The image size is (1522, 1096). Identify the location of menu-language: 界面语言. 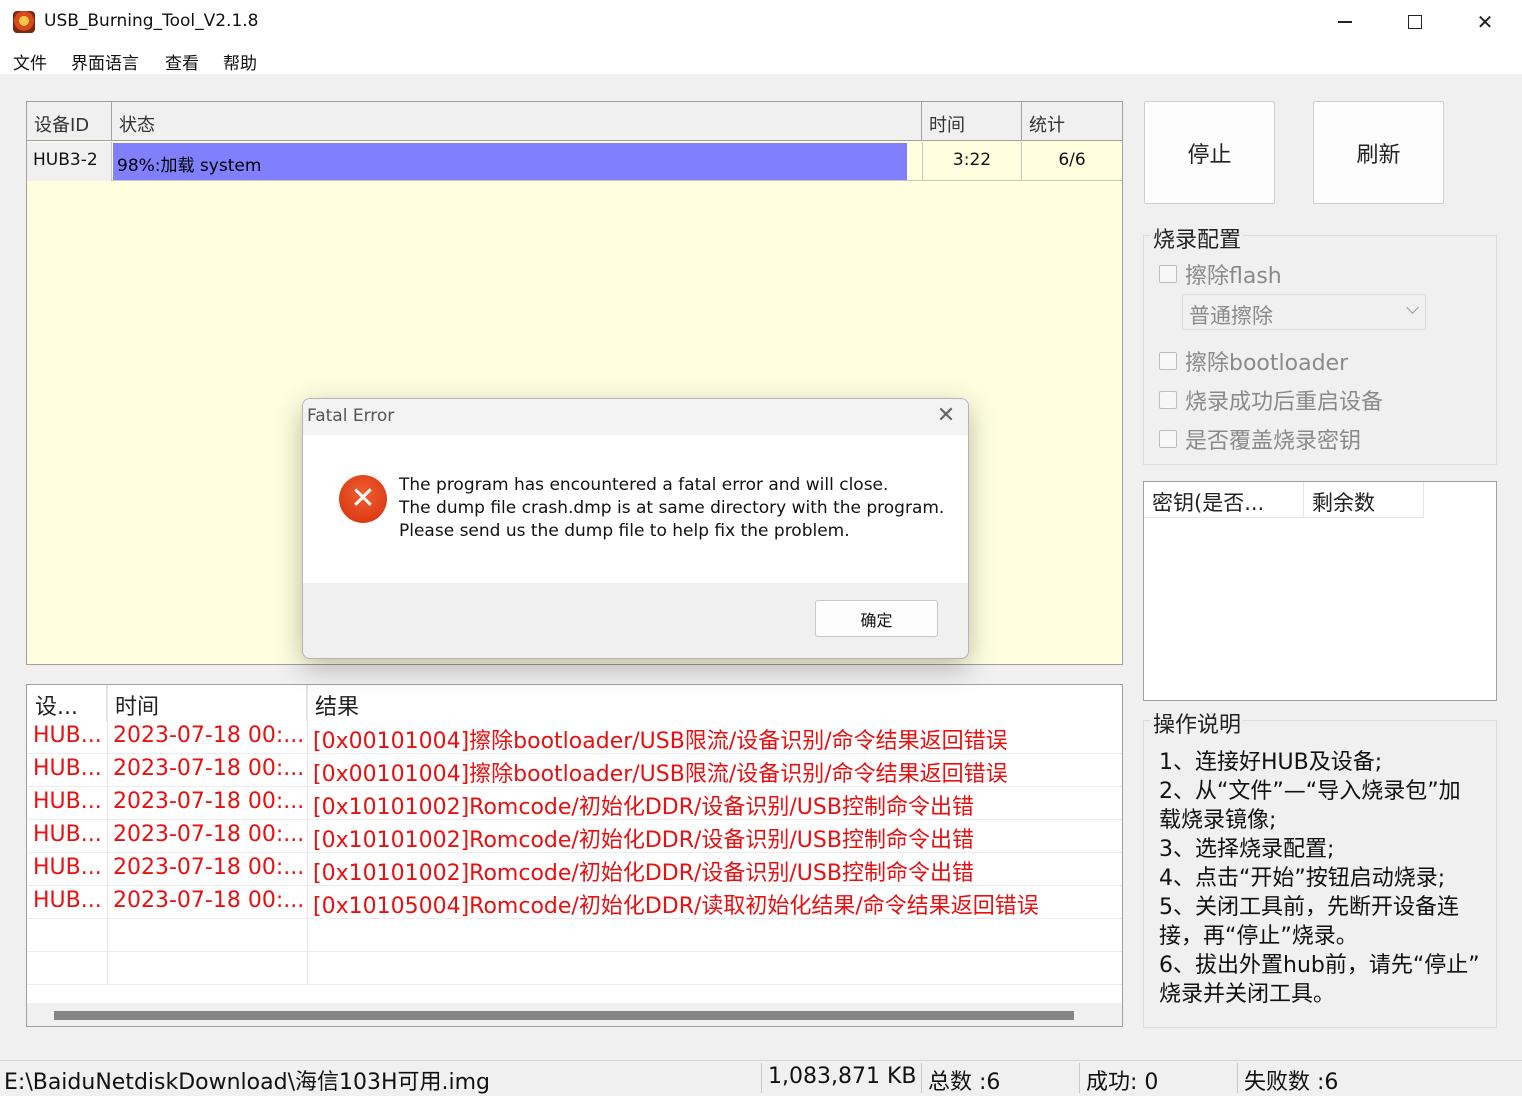
(105, 61).